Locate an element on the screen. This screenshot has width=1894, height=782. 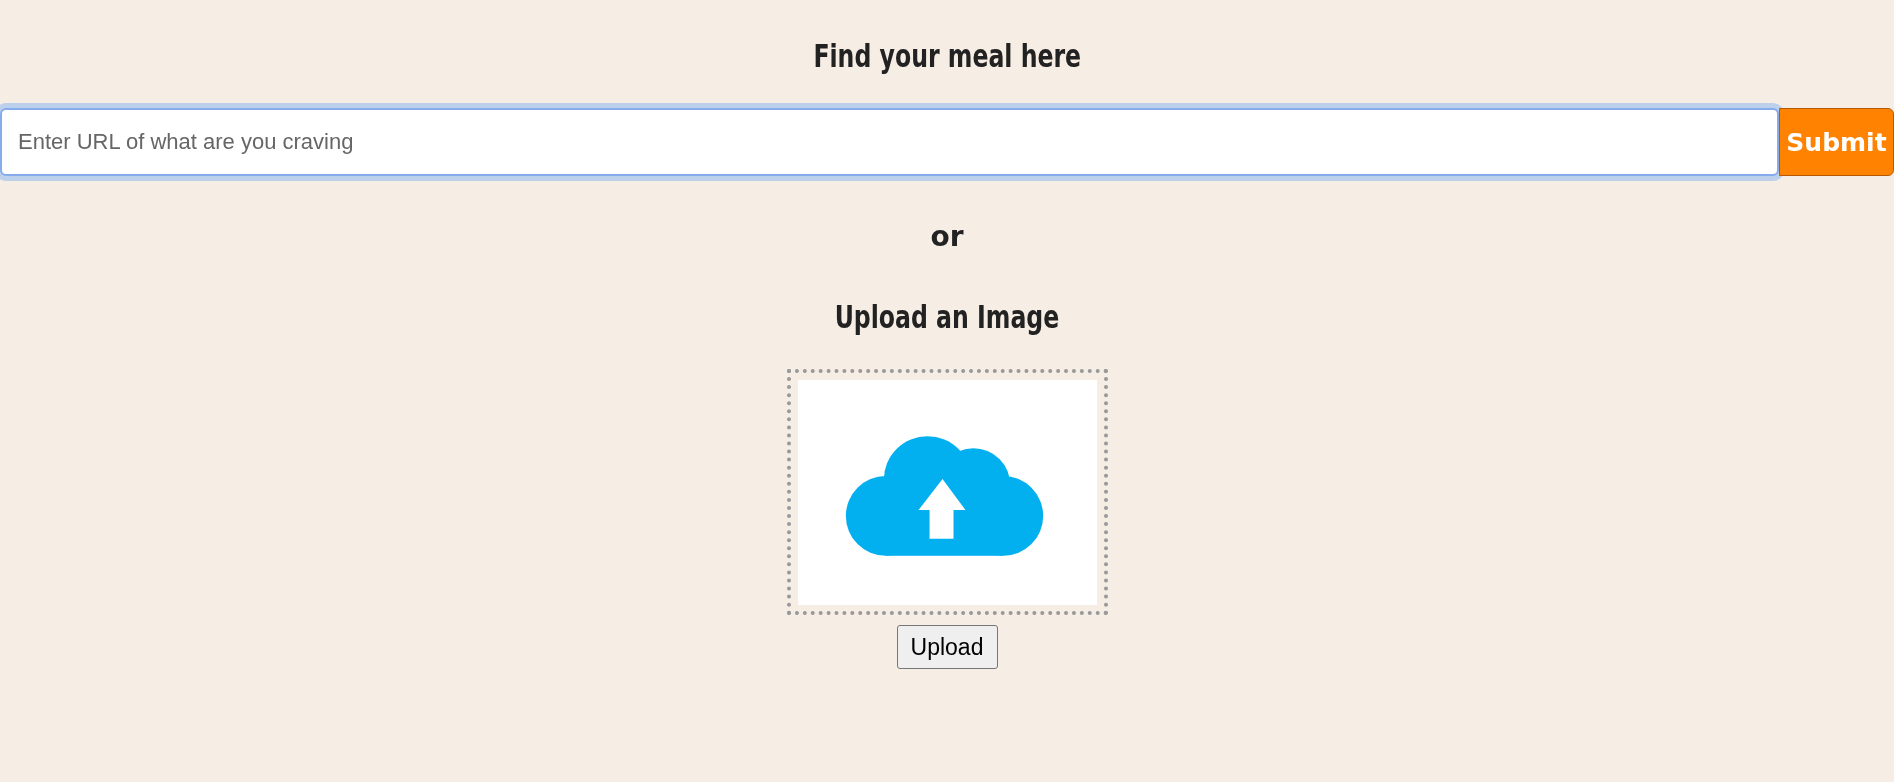
or-separator: or is located at coordinates (947, 236).